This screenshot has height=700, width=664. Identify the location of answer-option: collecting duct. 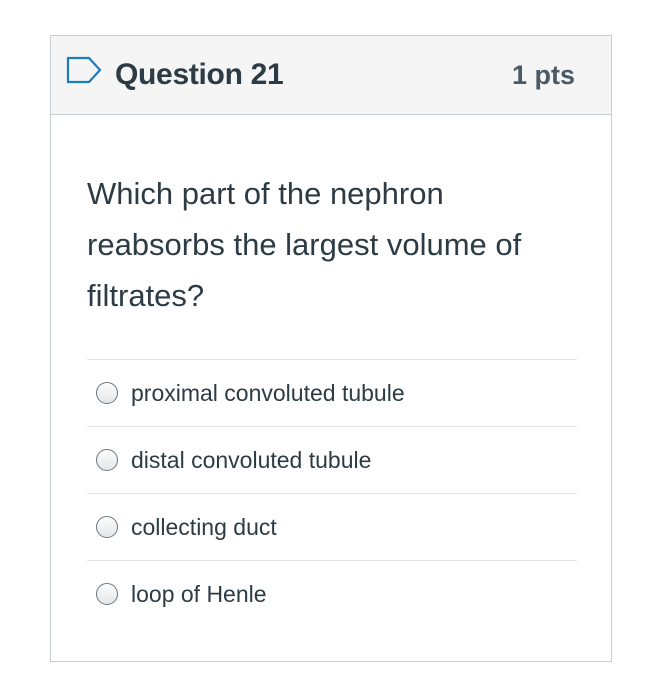
(332, 526).